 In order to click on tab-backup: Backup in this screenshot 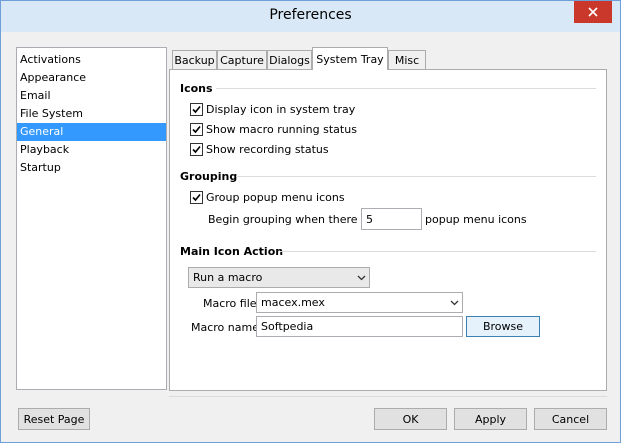, I will do `click(194, 60)`.